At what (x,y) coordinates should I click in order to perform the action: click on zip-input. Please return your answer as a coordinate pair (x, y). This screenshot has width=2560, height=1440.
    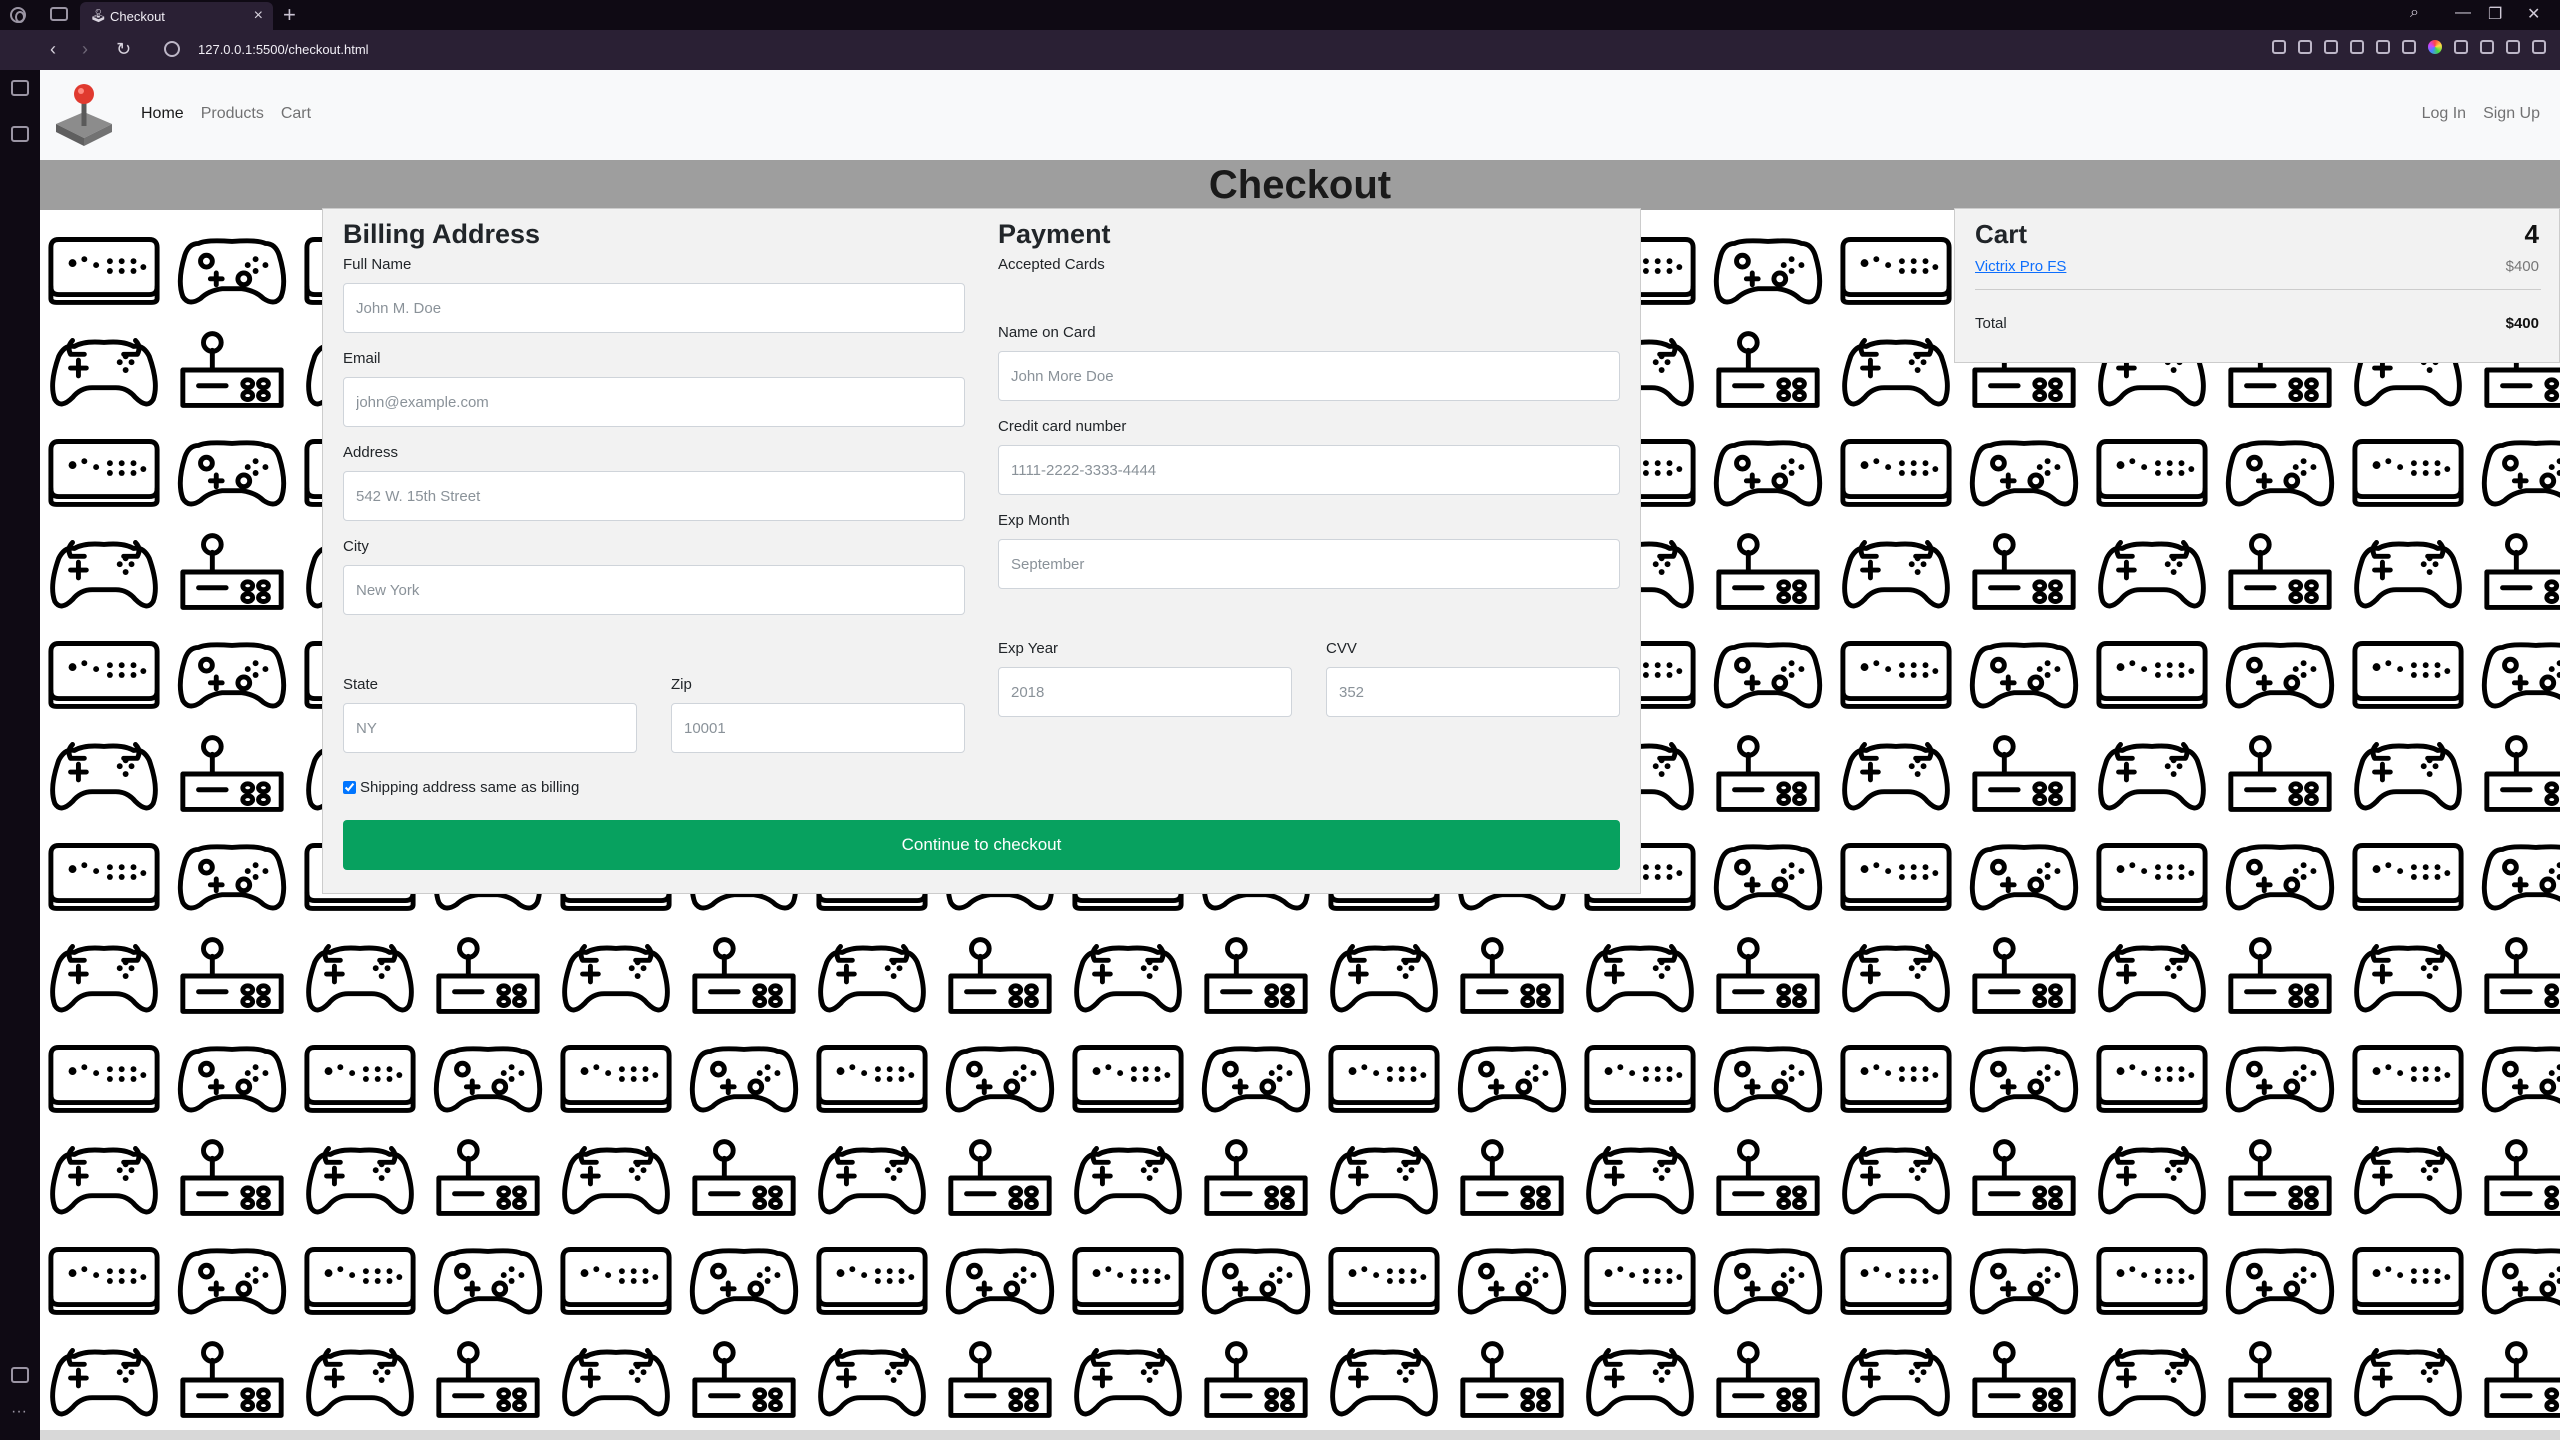
    Looking at the image, I should click on (818, 728).